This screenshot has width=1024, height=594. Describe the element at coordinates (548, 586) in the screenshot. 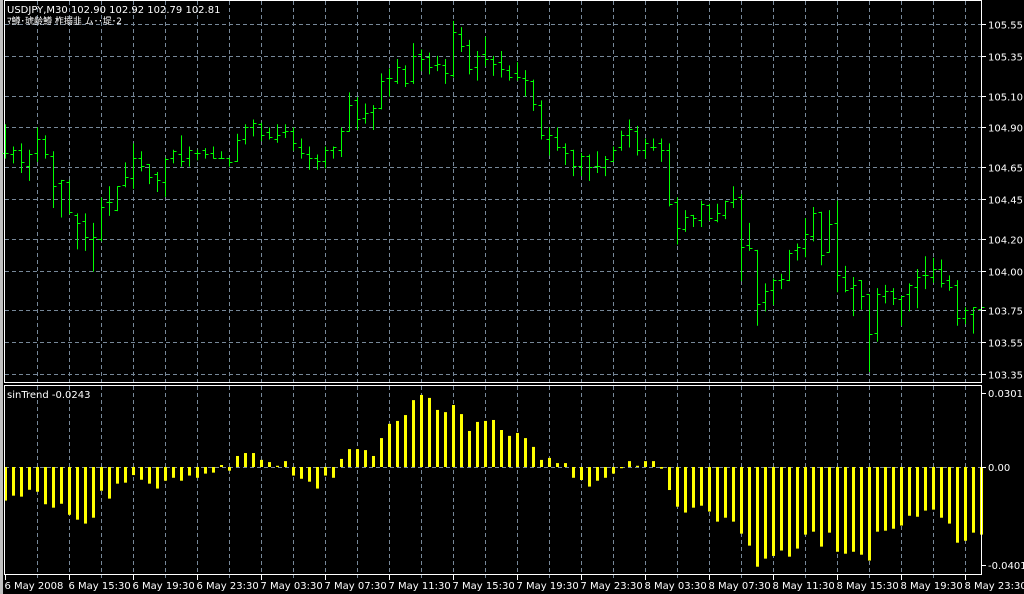

I see `time-label: 7 May 19:30` at that location.